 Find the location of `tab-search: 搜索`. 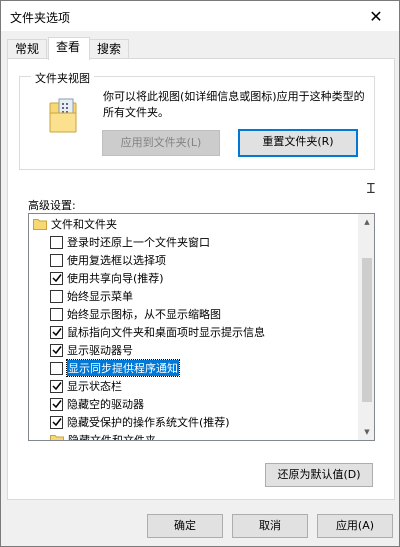

tab-search: 搜索 is located at coordinates (109, 49).